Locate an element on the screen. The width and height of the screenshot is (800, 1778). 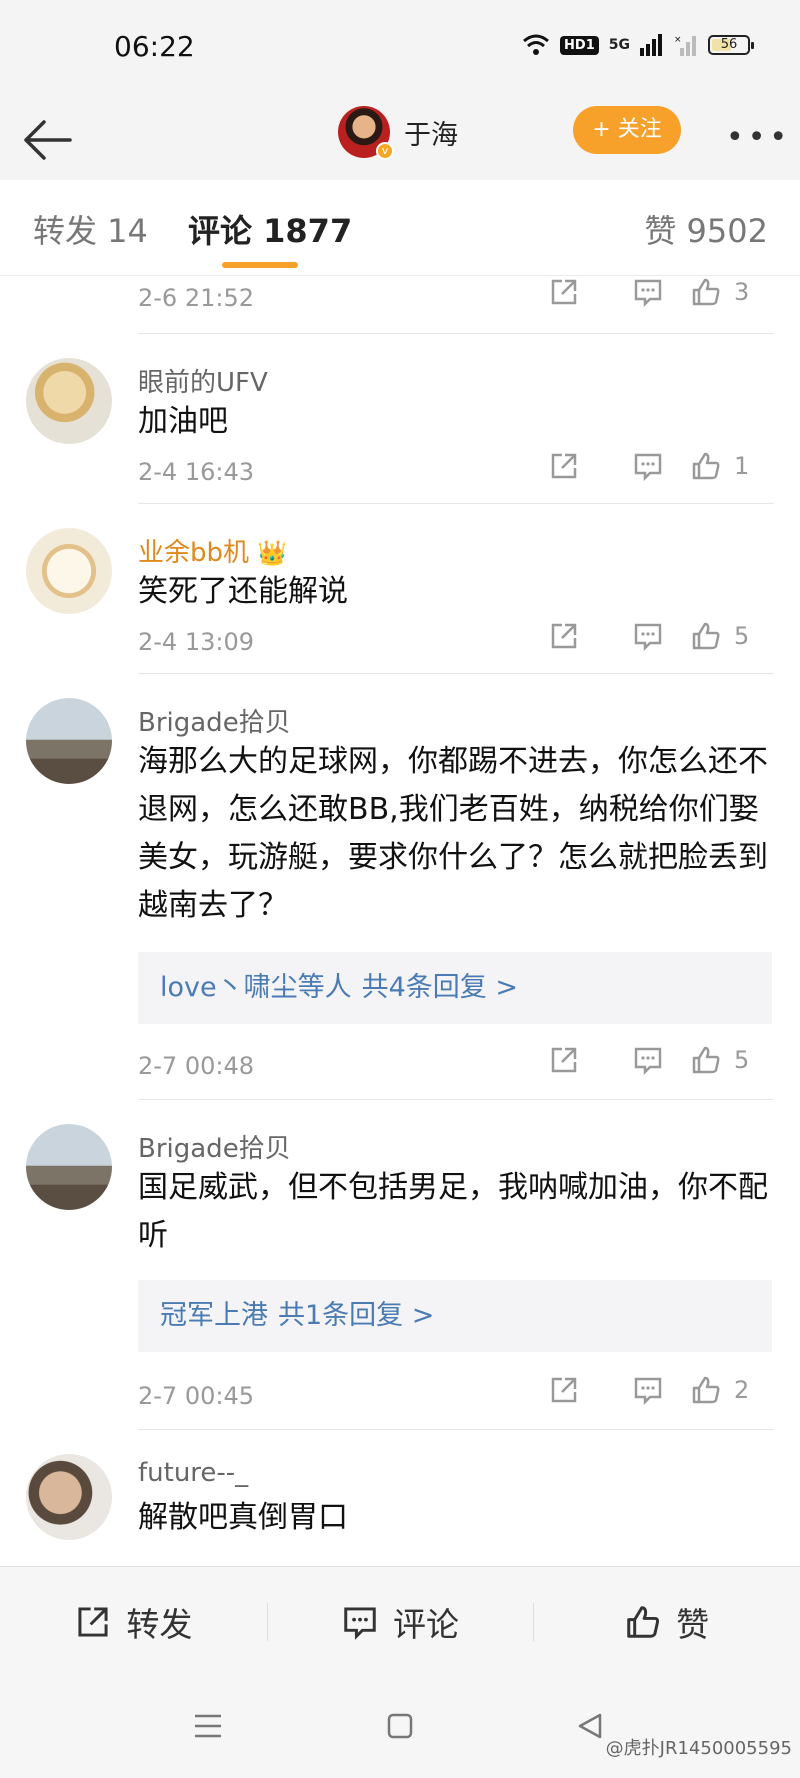
reply-names: love丶啸尘等人 is located at coordinates (256, 987).